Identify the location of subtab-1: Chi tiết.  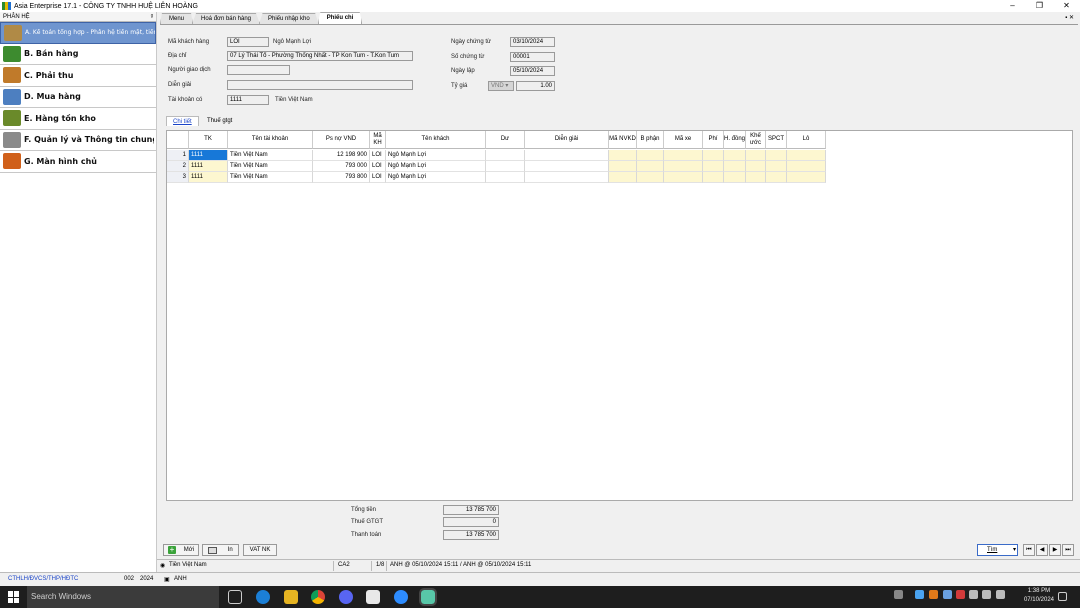
(182, 121).